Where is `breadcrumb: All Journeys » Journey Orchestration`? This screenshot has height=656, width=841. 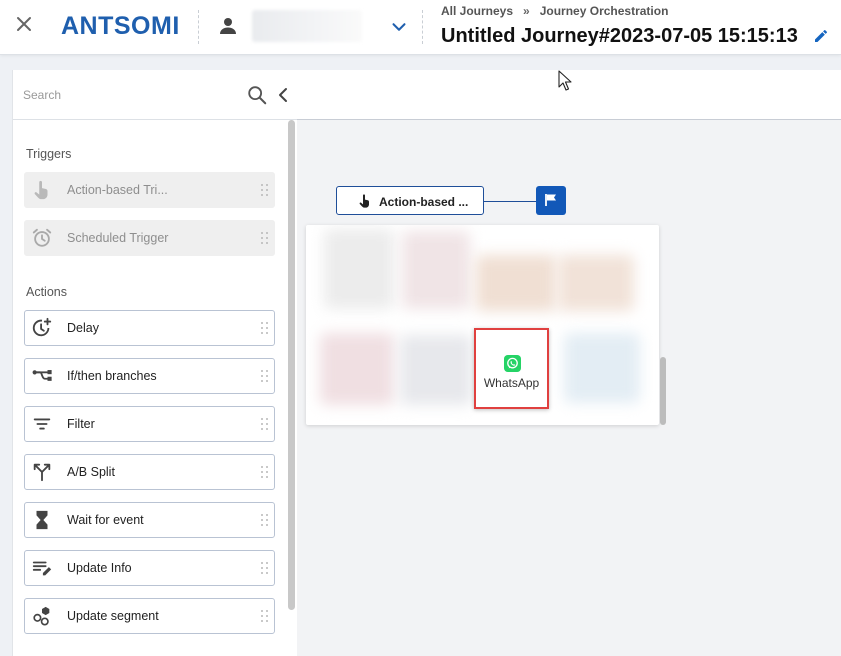
breadcrumb: All Journeys » Journey Orchestration is located at coordinates (554, 11).